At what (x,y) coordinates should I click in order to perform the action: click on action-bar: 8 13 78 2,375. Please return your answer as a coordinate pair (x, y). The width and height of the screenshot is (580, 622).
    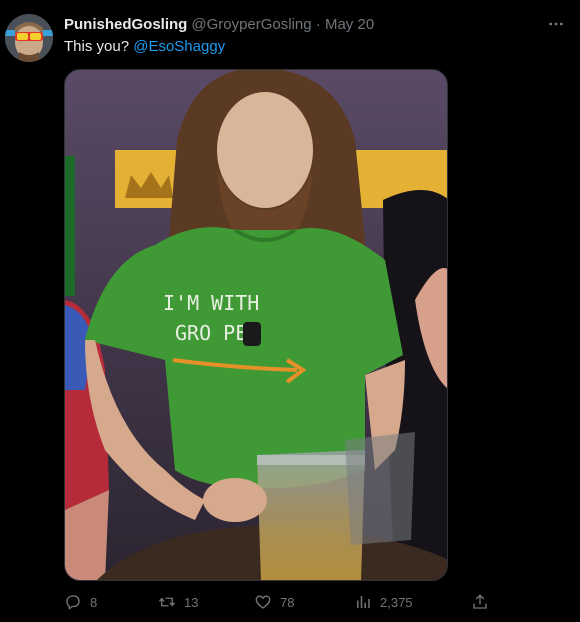
    Looking at the image, I should click on (279, 602).